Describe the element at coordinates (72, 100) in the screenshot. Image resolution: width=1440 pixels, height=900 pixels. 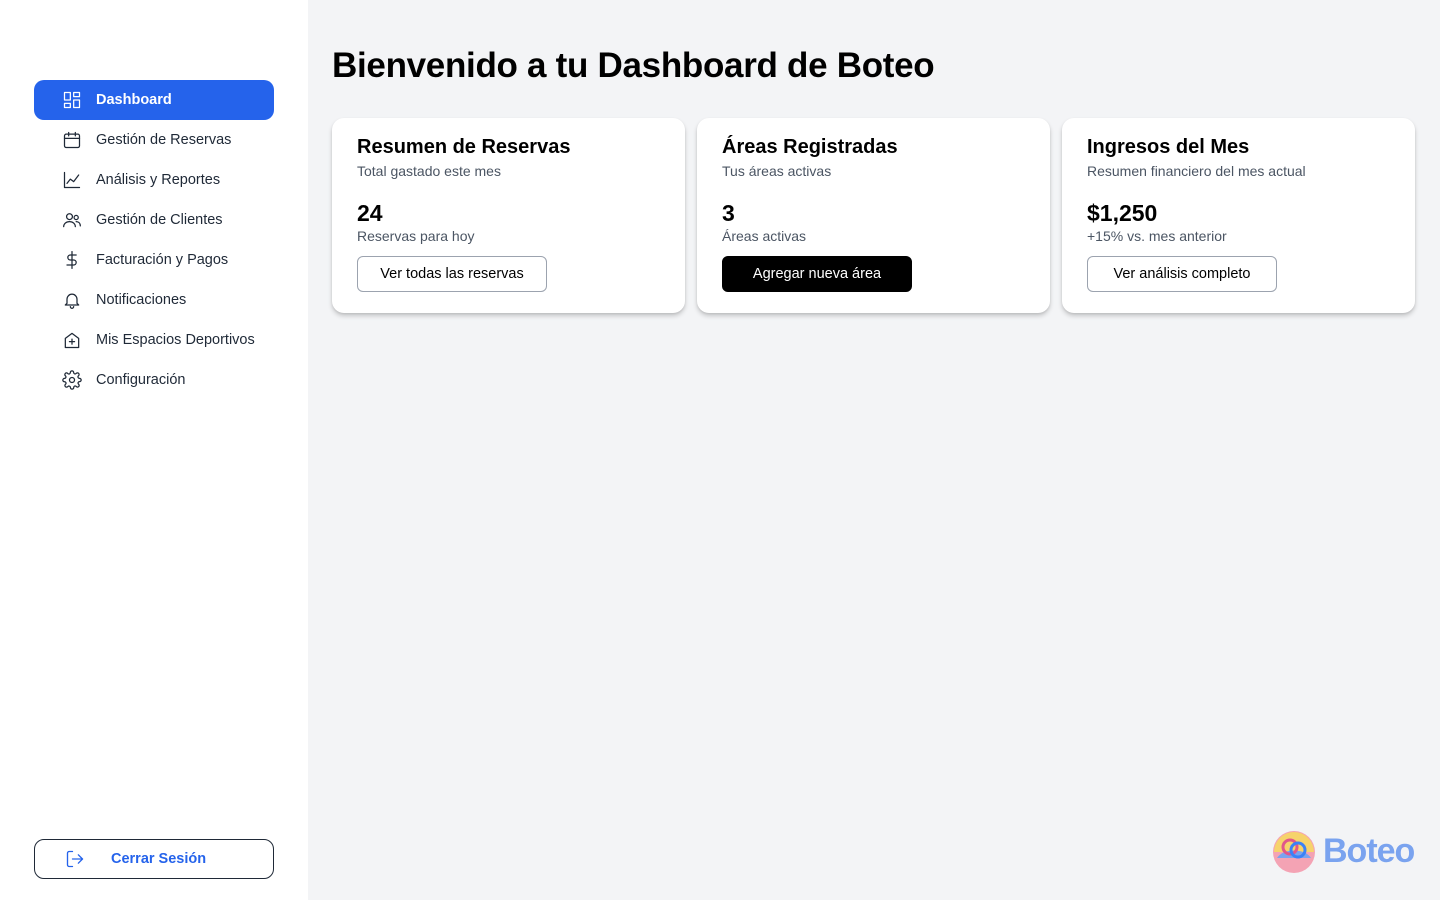
I see `dashboard-grid-icon` at that location.